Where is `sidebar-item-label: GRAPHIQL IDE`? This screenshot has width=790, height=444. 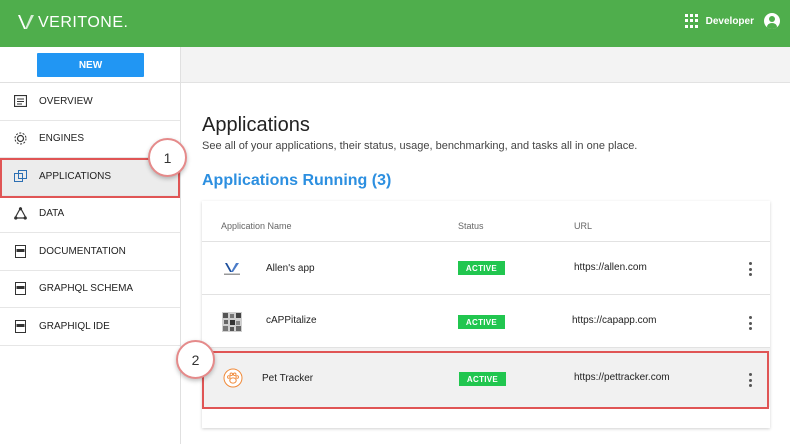 sidebar-item-label: GRAPHIQL IDE is located at coordinates (74, 326).